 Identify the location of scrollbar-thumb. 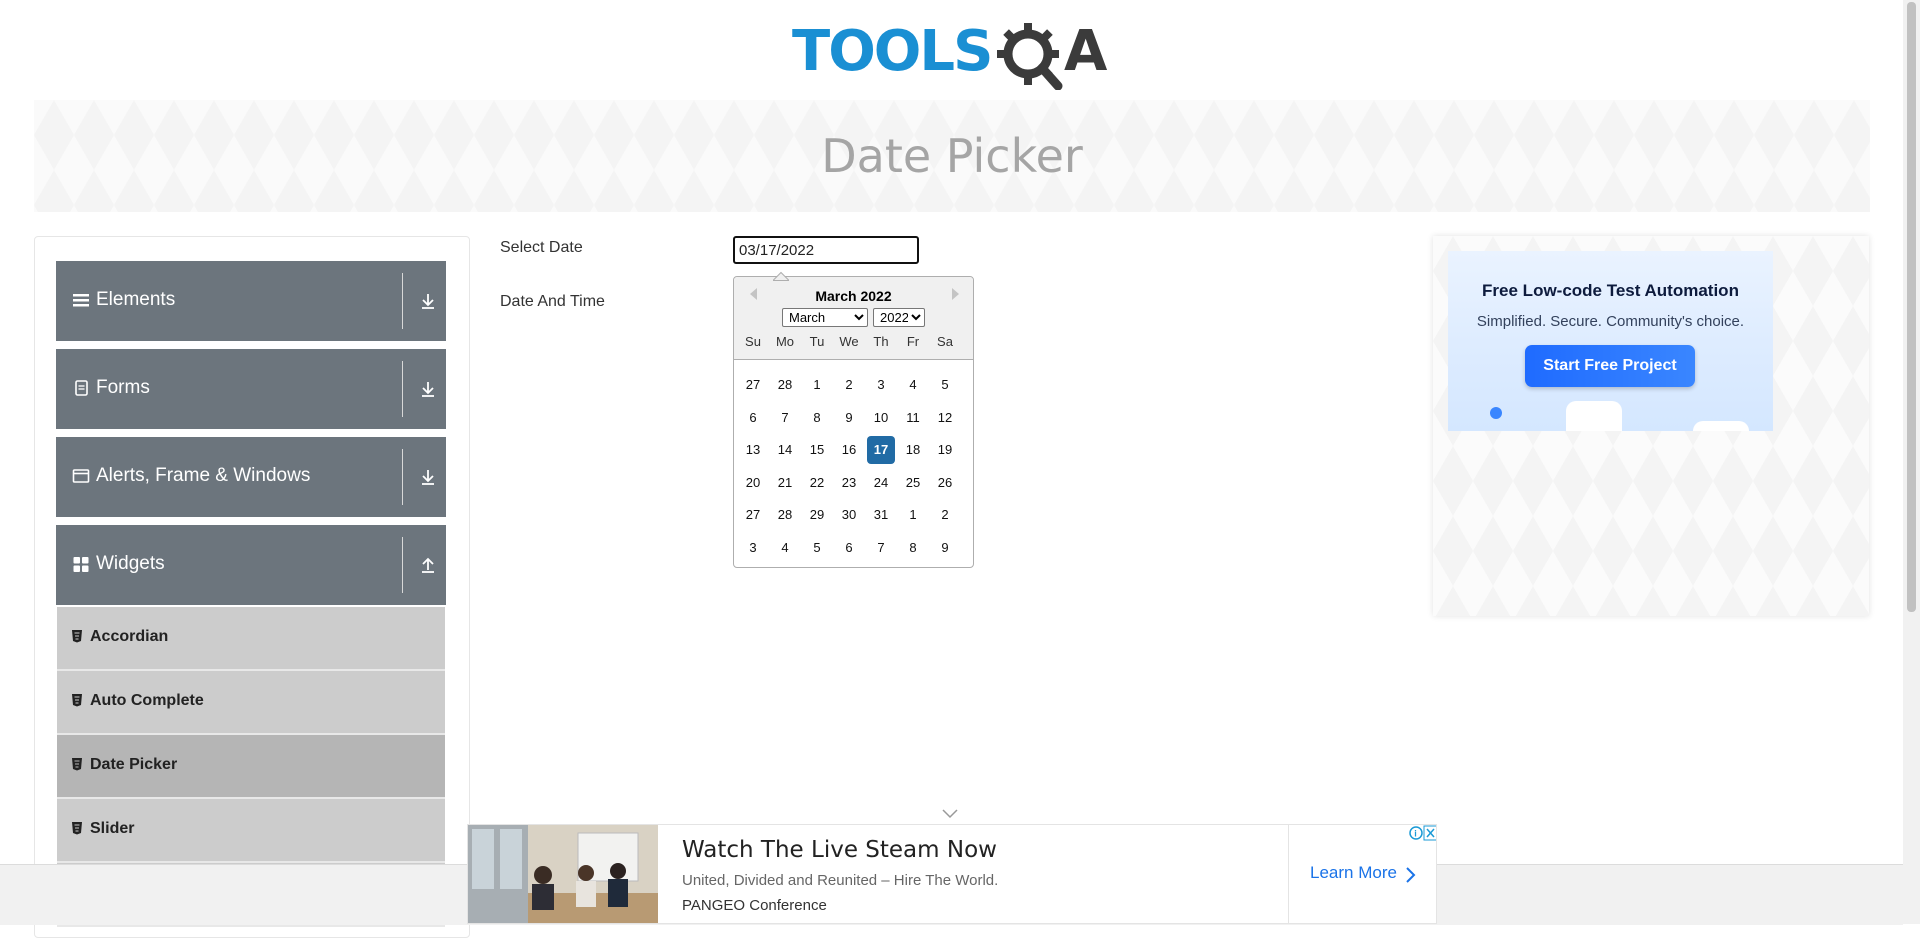
(1911, 307).